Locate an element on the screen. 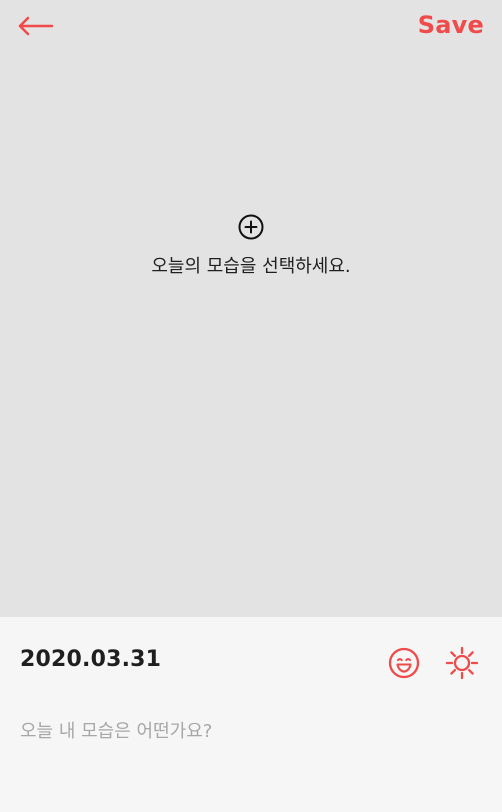  weather-button is located at coordinates (462, 663).